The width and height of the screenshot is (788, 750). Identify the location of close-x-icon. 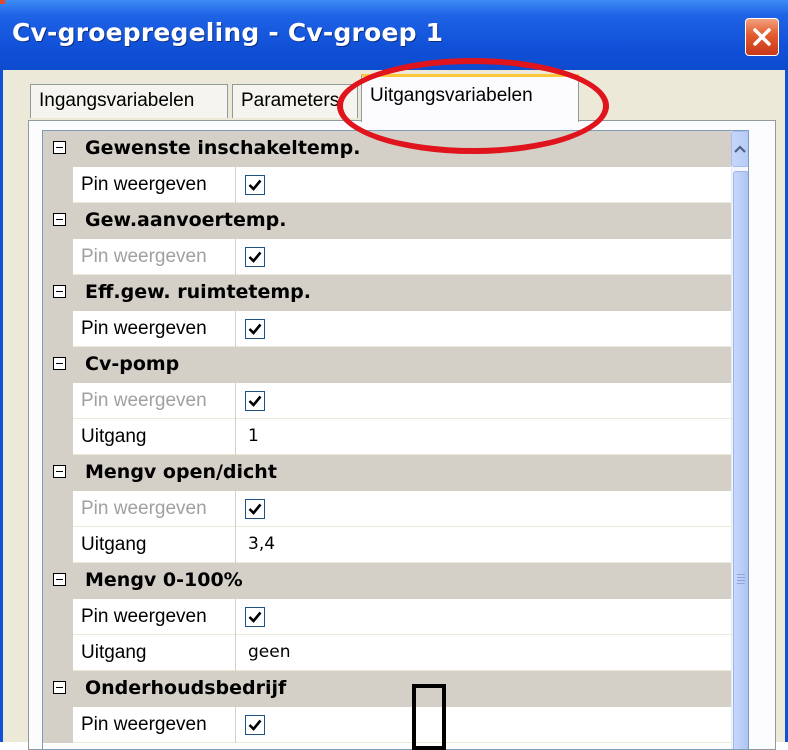
(762, 37).